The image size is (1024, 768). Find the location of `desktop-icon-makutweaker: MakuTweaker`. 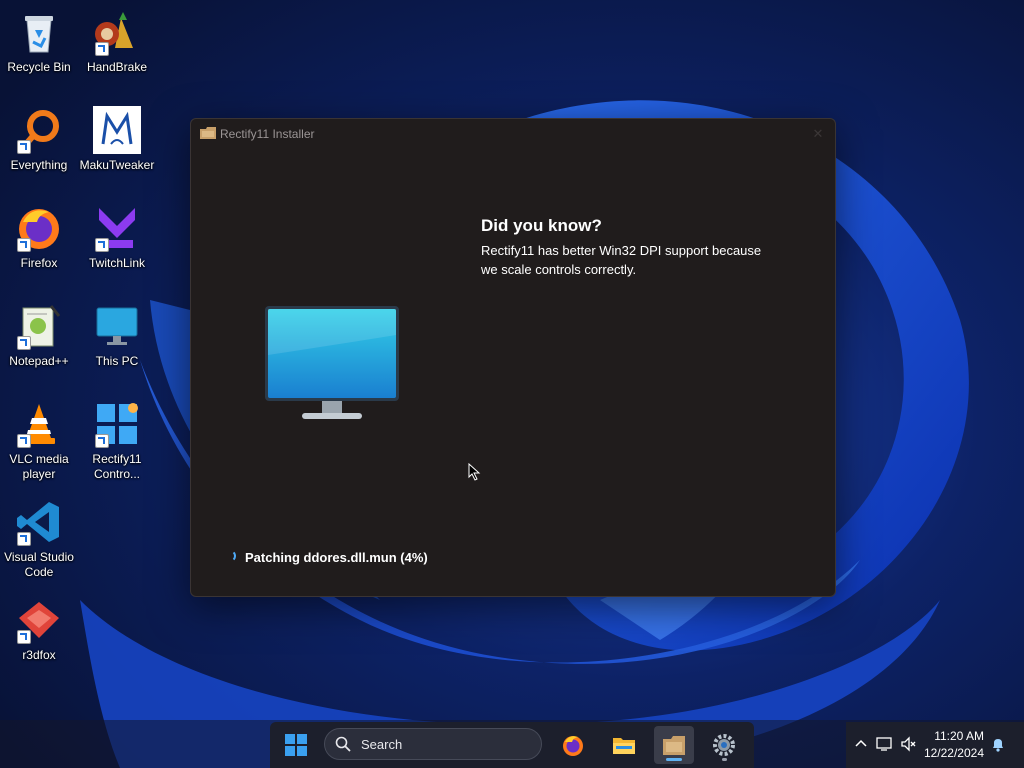

desktop-icon-makutweaker: MakuTweaker is located at coordinates (117, 139).